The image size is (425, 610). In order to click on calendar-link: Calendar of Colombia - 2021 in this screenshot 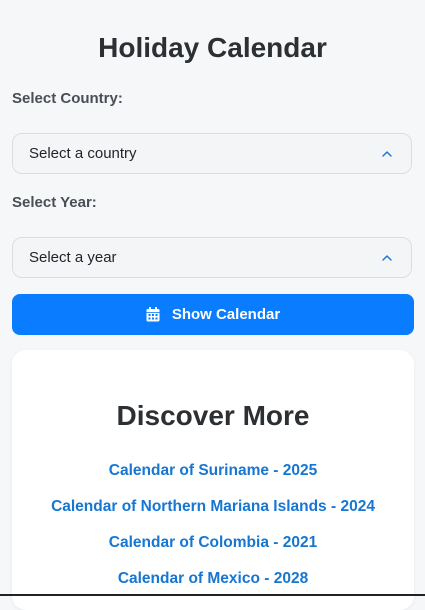, I will do `click(213, 542)`.